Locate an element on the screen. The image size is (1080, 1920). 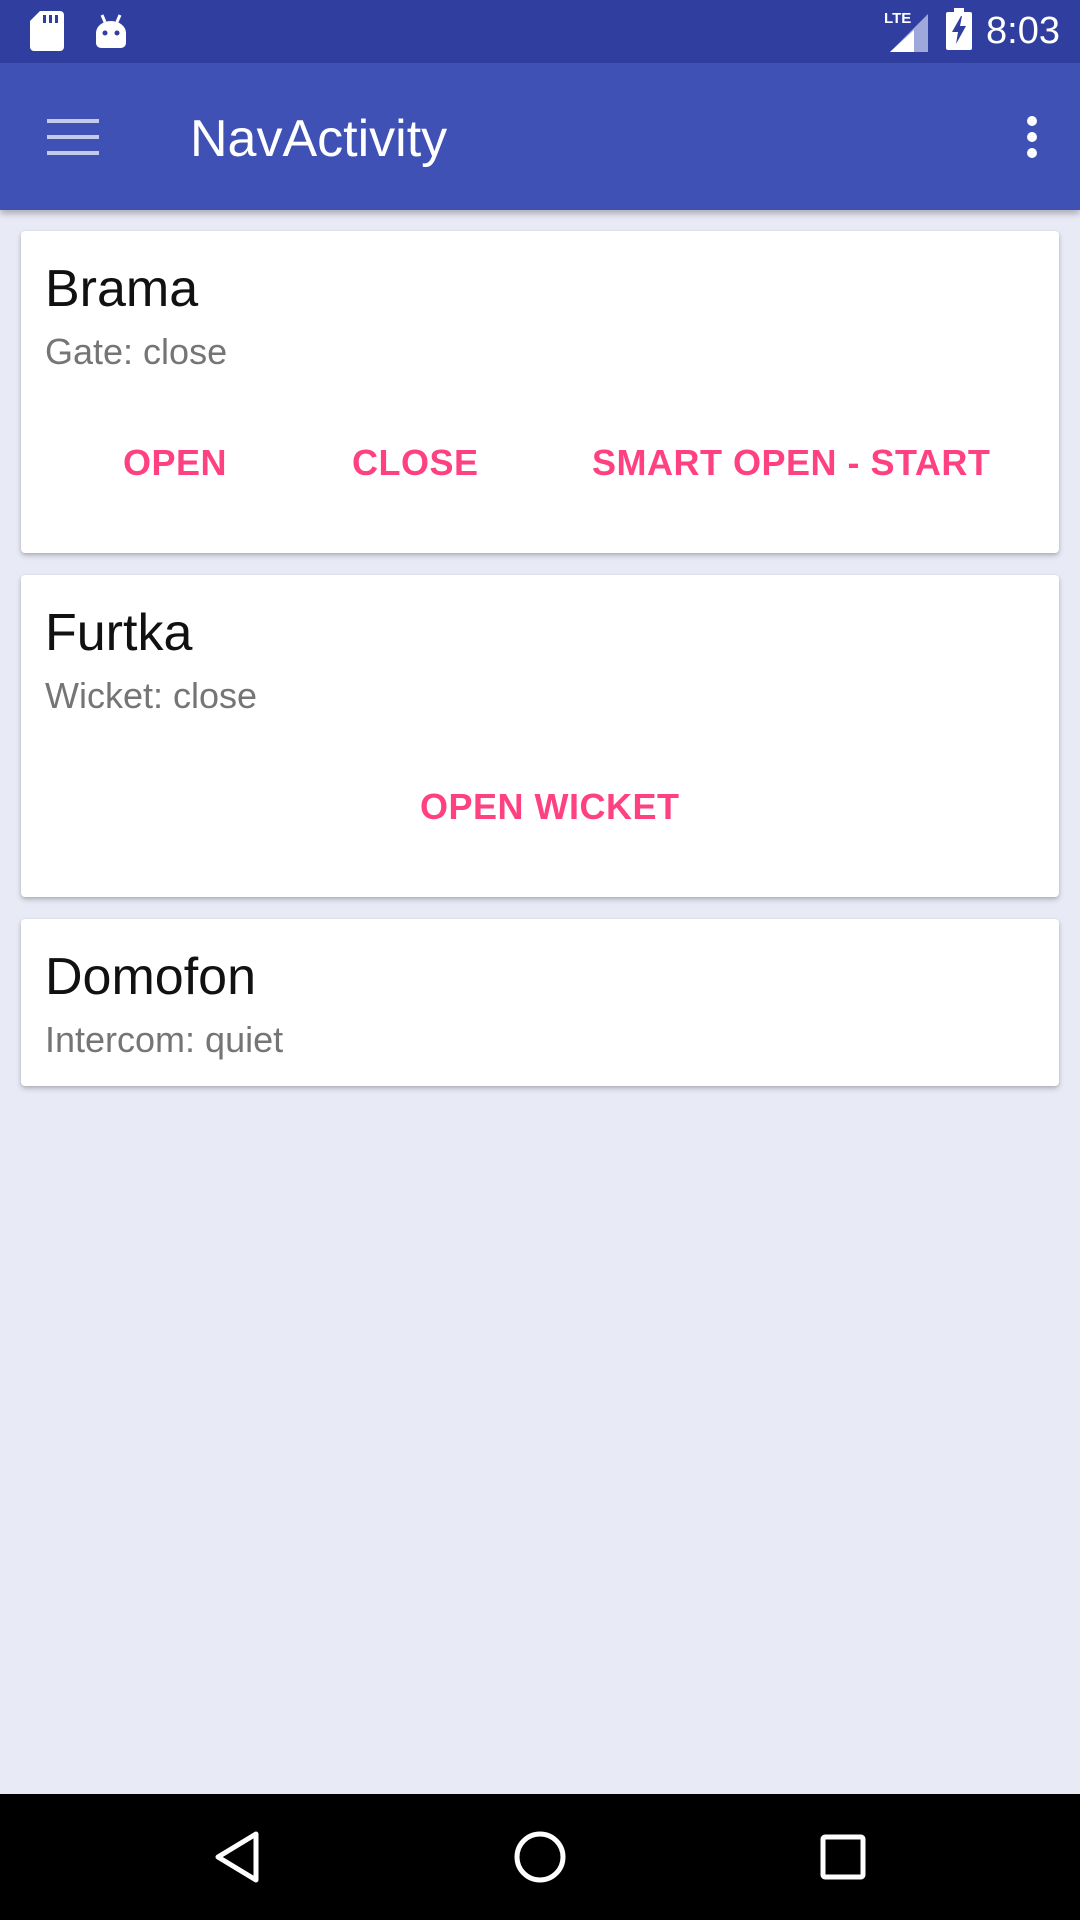
back-icon is located at coordinates (237, 1857).